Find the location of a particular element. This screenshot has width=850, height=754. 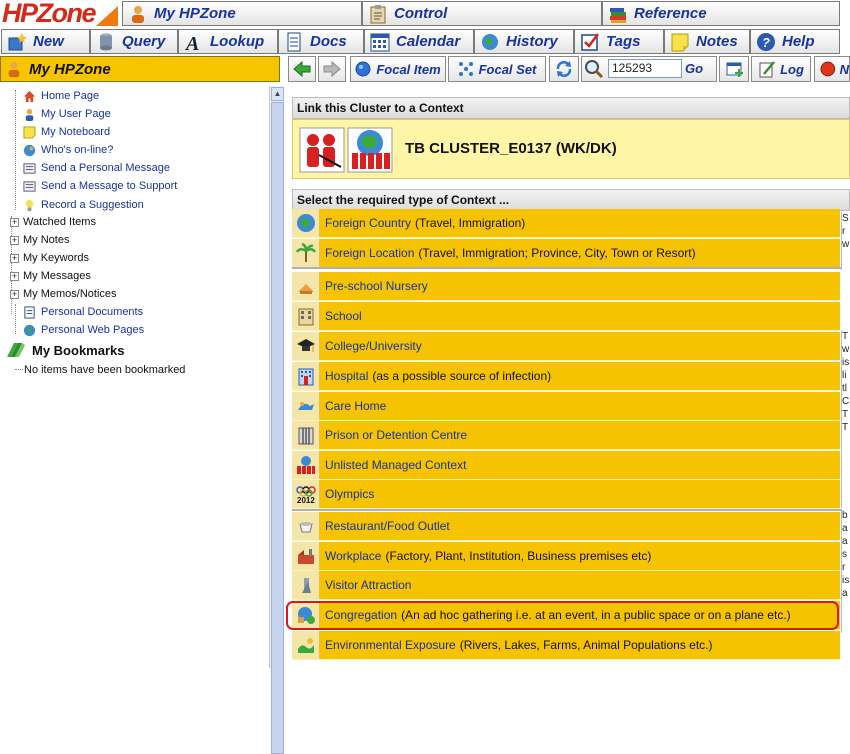

context-link: Unlisted Managed Context is located at coordinates (395, 465).